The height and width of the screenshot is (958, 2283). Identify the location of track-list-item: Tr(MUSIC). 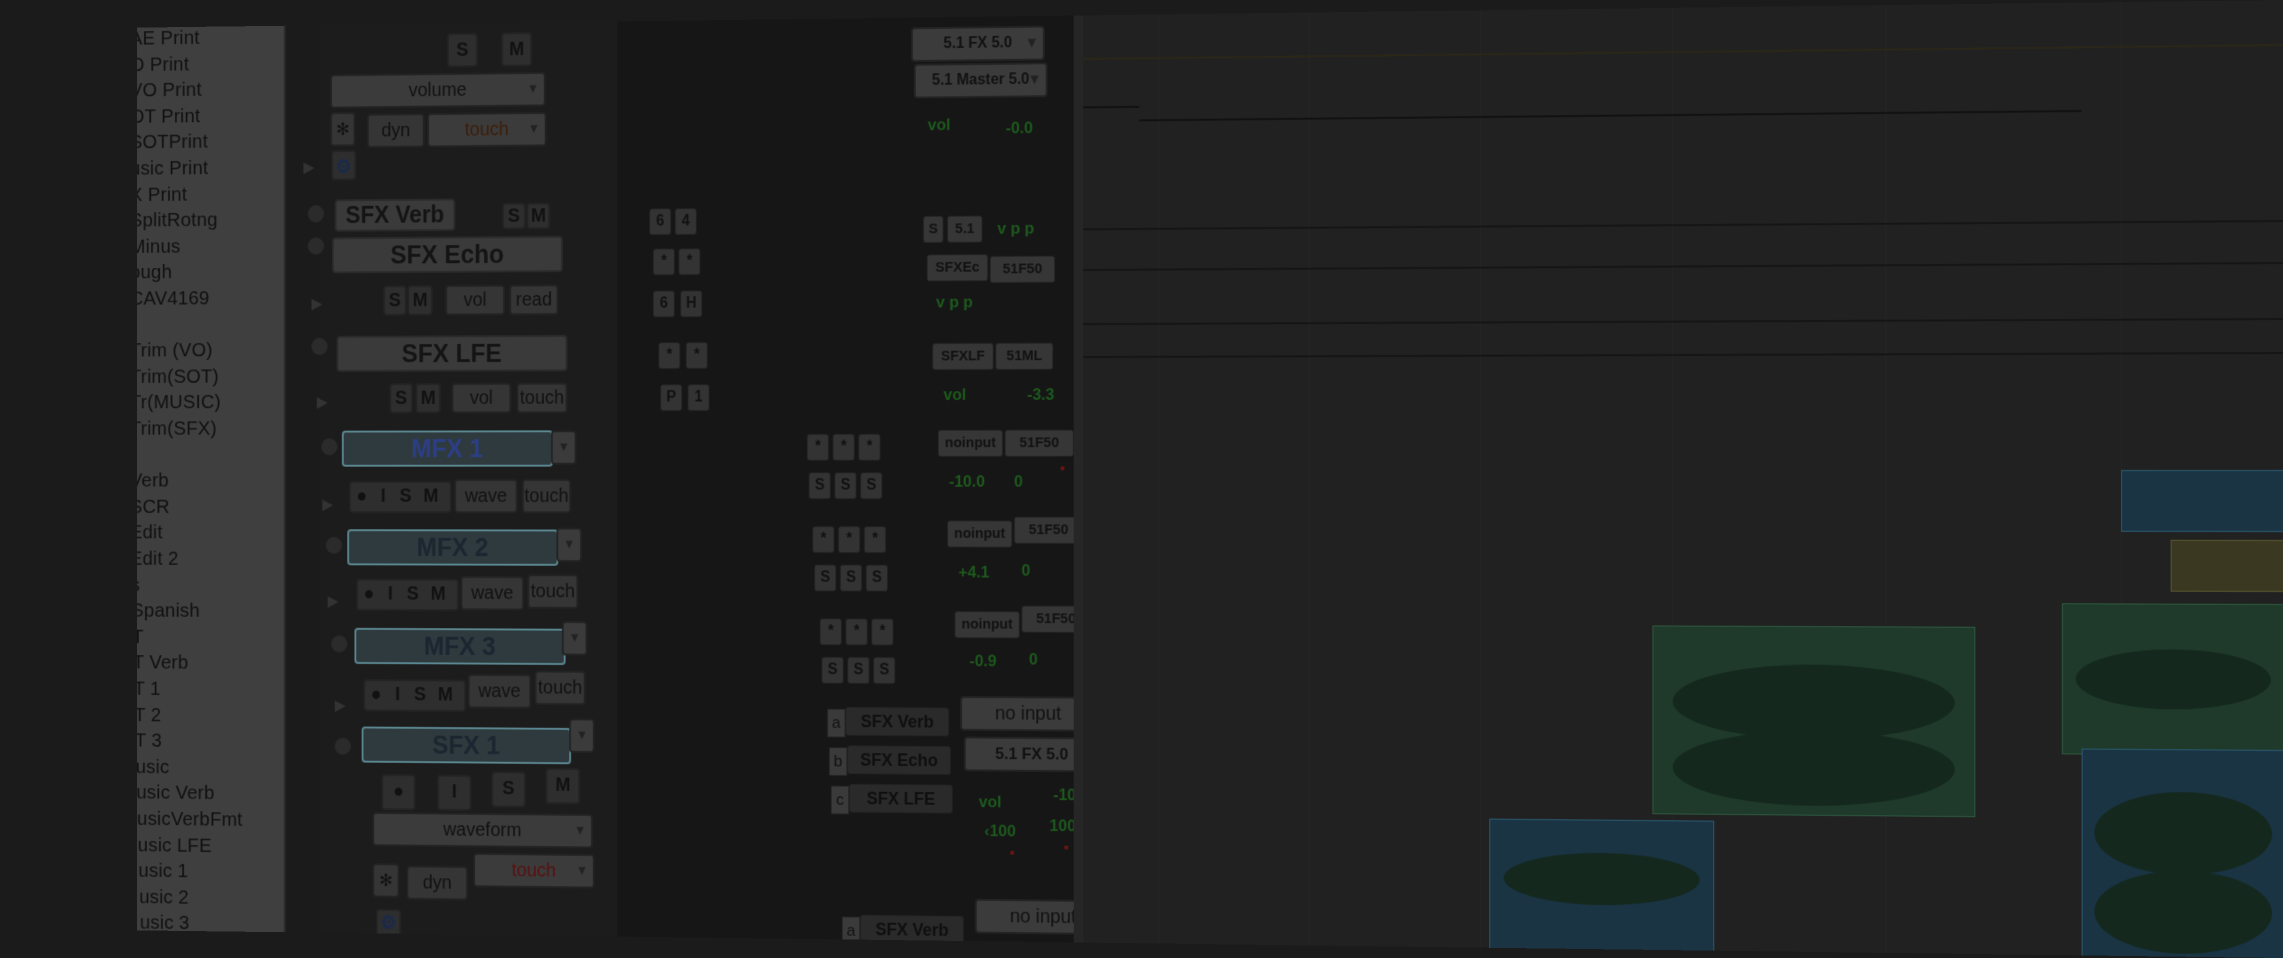
(179, 403).